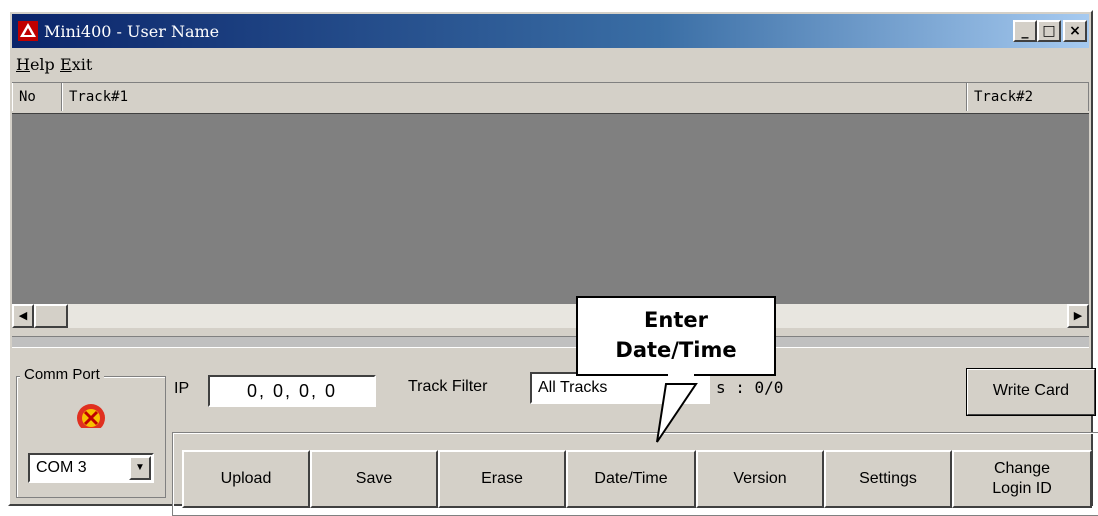 The width and height of the screenshot is (1098, 516). I want to click on horizontal-scrollbar: ◀ ▶, so click(550, 316).